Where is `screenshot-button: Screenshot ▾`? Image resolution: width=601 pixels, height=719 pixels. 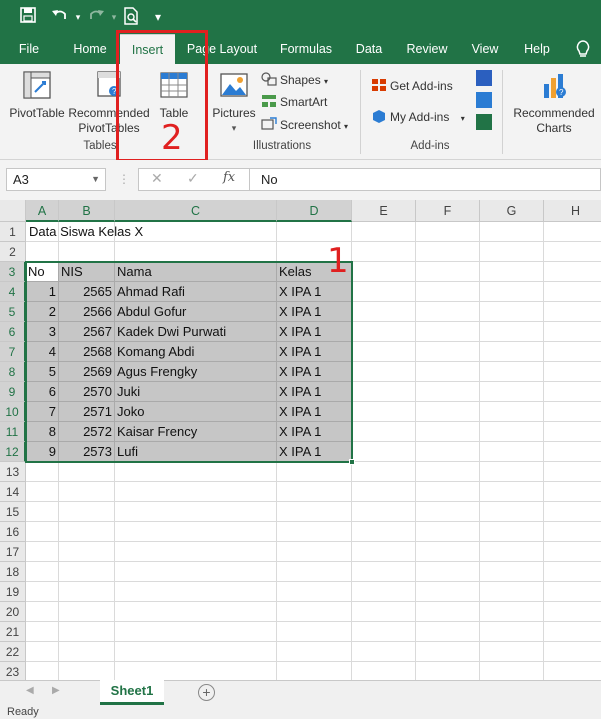
screenshot-button: Screenshot ▾ is located at coordinates (304, 125).